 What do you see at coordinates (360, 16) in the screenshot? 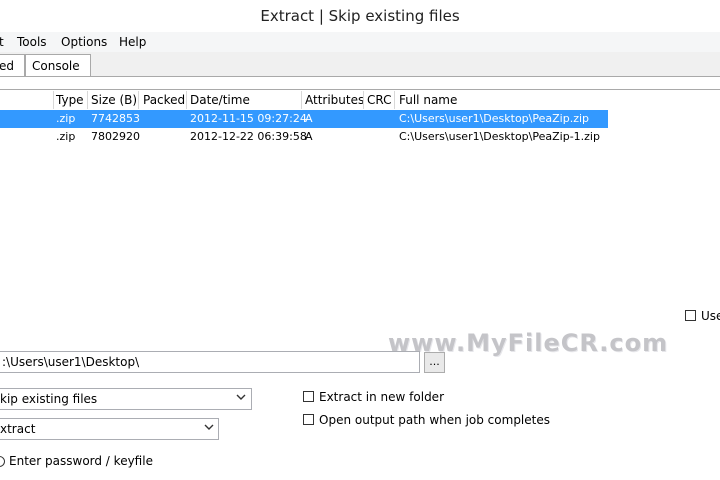
I see `window-title: Extract | Skip existing files` at bounding box center [360, 16].